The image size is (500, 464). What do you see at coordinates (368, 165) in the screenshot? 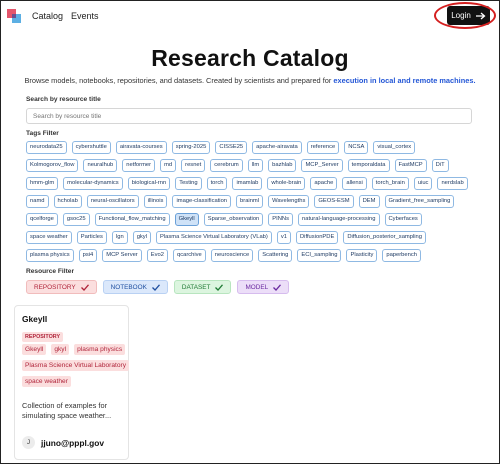
I see `tag-chip: temporaldata` at bounding box center [368, 165].